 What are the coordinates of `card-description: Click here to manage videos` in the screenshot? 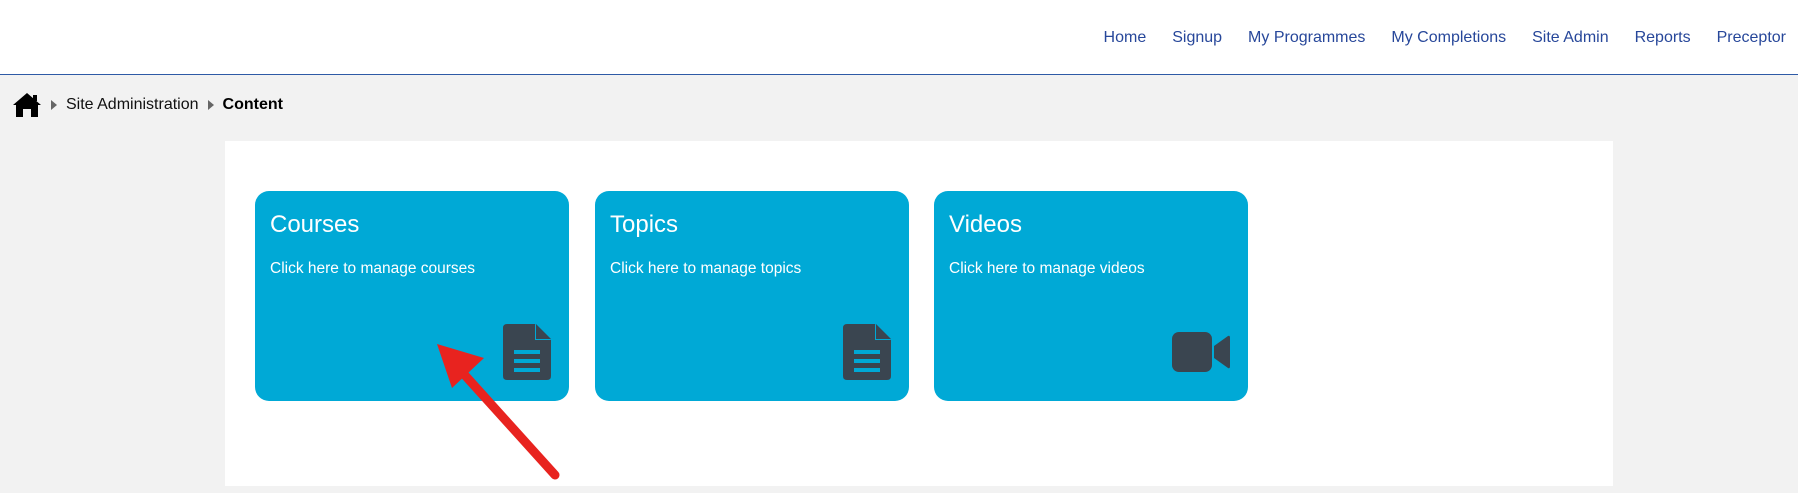 It's located at (1047, 268).